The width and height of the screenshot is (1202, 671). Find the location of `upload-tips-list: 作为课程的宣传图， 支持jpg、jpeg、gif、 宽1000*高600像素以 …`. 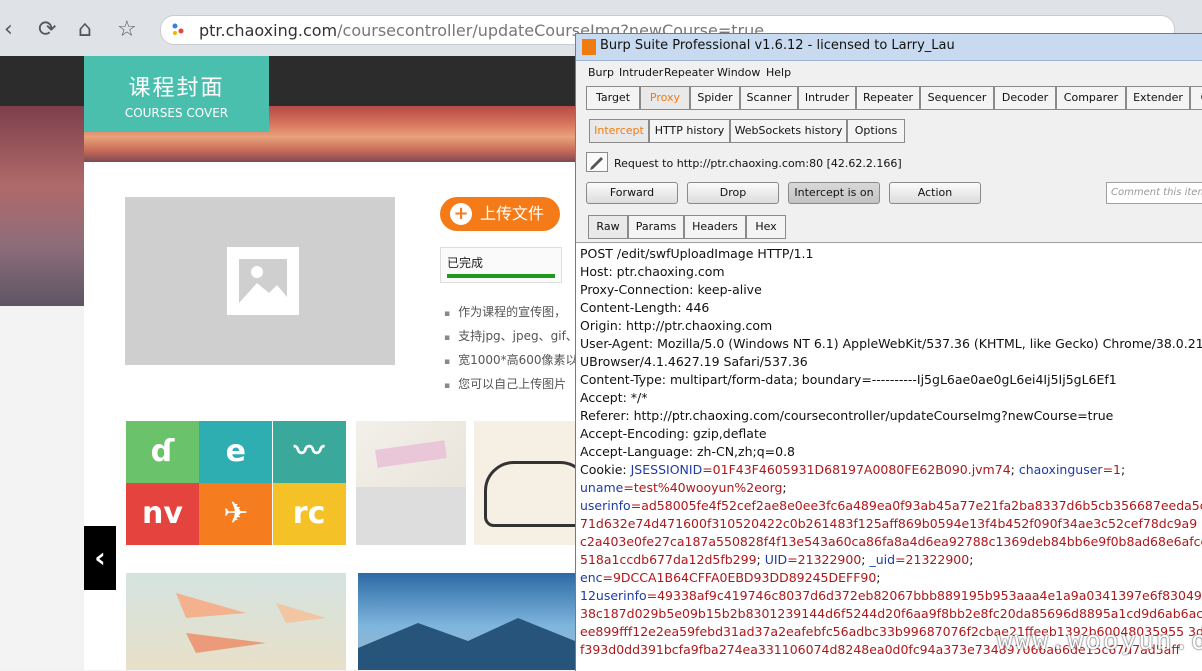

upload-tips-list: 作为课程的宣传图， 支持jpg、jpeg、gif、 宽1000*高600像素以 … is located at coordinates (511, 348).